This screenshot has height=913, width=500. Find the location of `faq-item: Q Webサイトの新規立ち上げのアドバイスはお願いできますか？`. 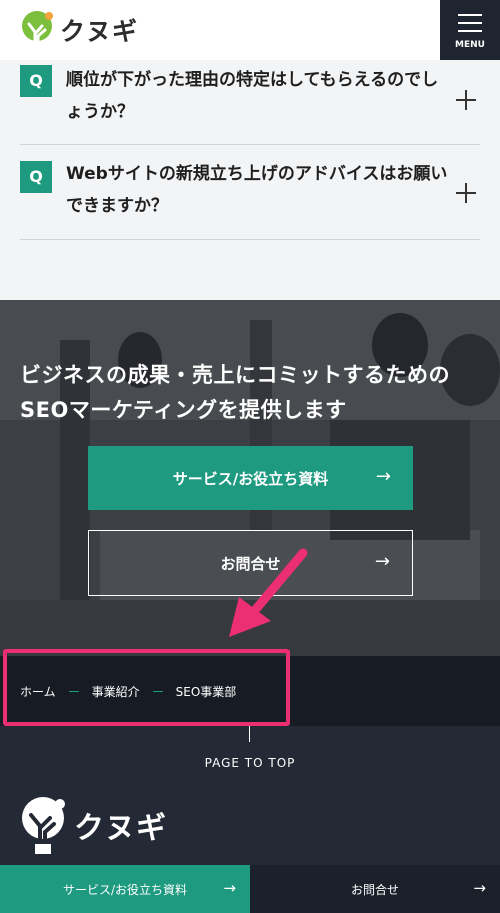

faq-item: Q Webサイトの新規立ち上げのアドバイスはお願いできますか？ is located at coordinates (250, 192).